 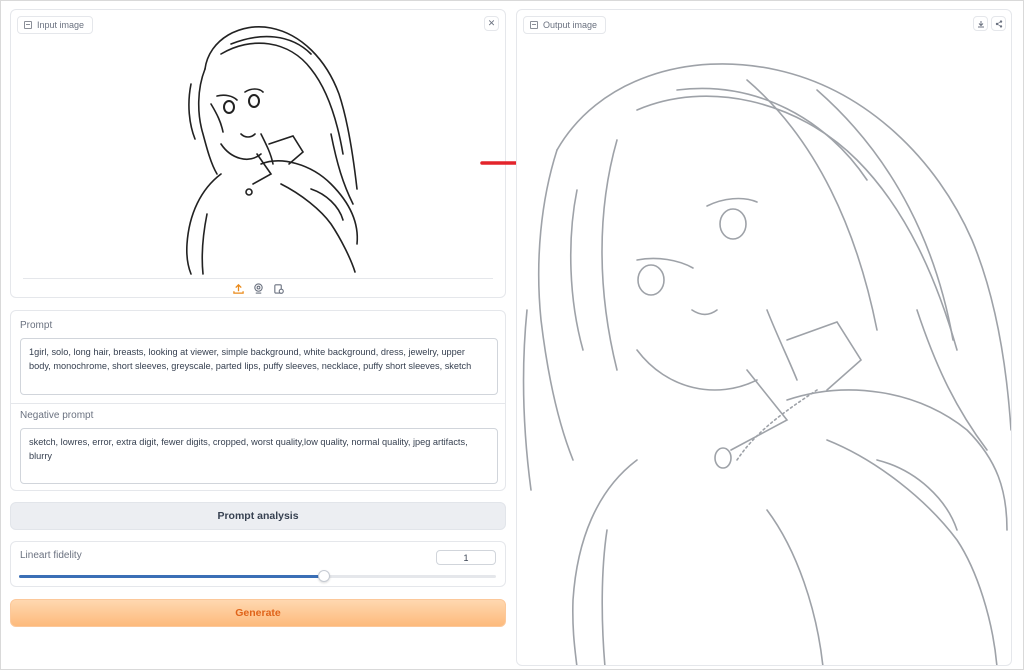 I want to click on output-image-label-chip: Output image, so click(x=565, y=25).